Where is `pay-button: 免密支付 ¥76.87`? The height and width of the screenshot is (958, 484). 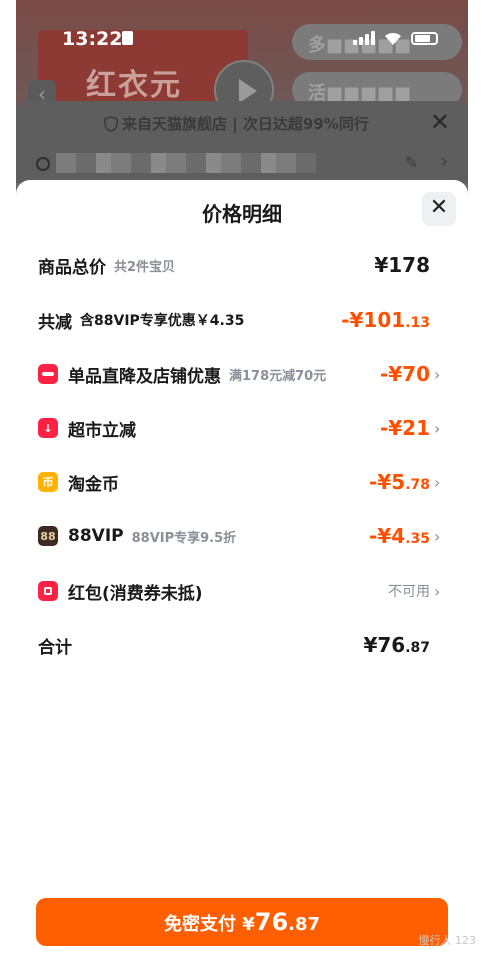 pay-button: 免密支付 ¥76.87 is located at coordinates (242, 922).